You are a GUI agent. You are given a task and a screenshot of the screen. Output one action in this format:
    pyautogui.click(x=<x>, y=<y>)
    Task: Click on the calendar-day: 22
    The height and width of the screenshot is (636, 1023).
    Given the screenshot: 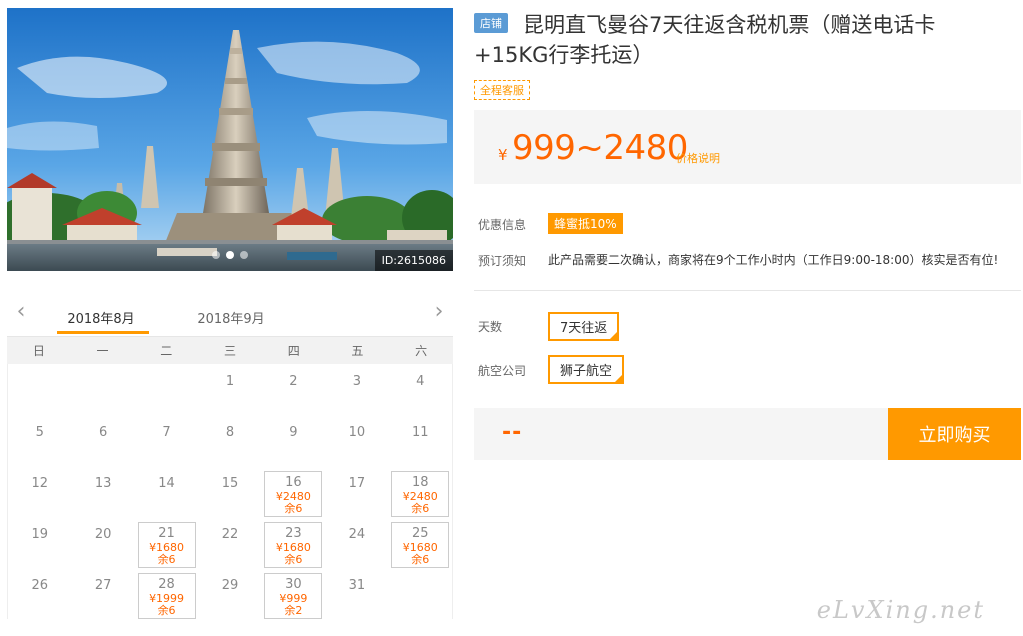 What is the action you would take?
    pyautogui.click(x=229, y=542)
    